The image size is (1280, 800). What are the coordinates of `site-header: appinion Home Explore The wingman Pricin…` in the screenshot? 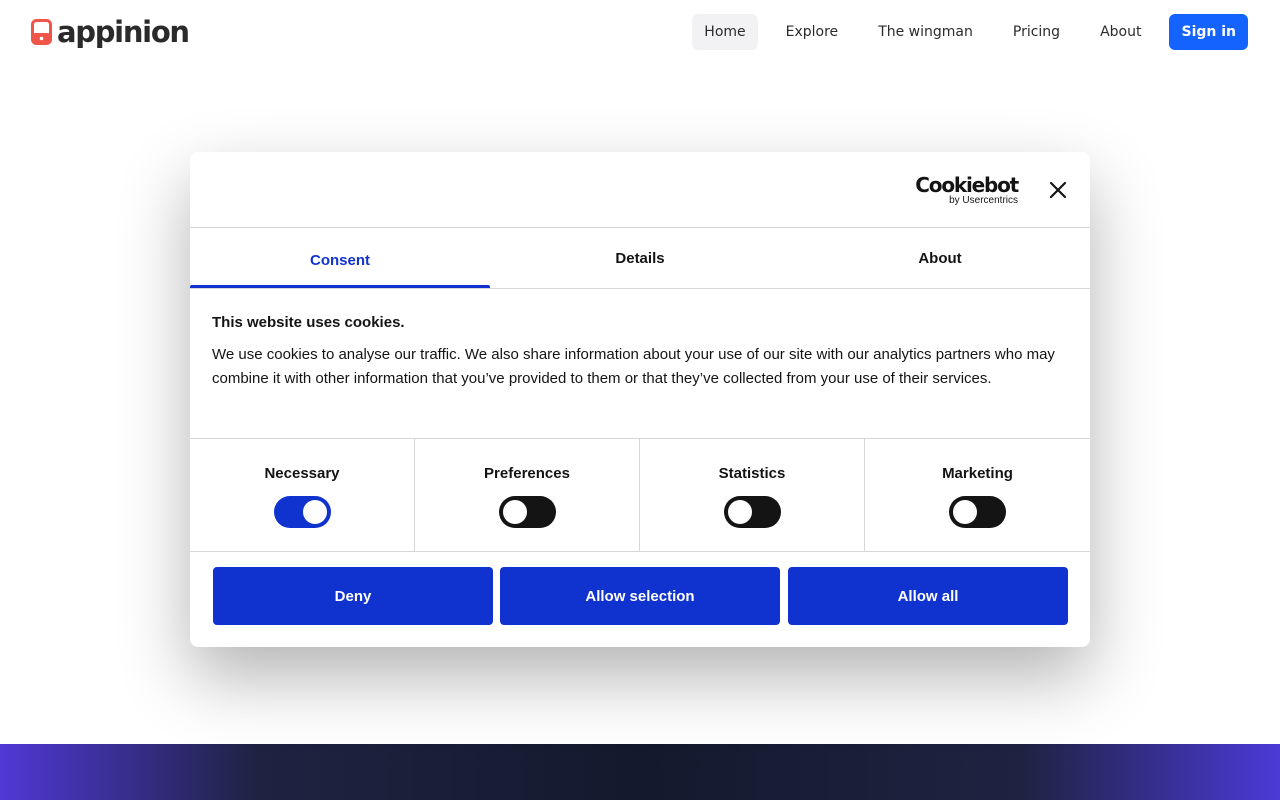 It's located at (640, 32).